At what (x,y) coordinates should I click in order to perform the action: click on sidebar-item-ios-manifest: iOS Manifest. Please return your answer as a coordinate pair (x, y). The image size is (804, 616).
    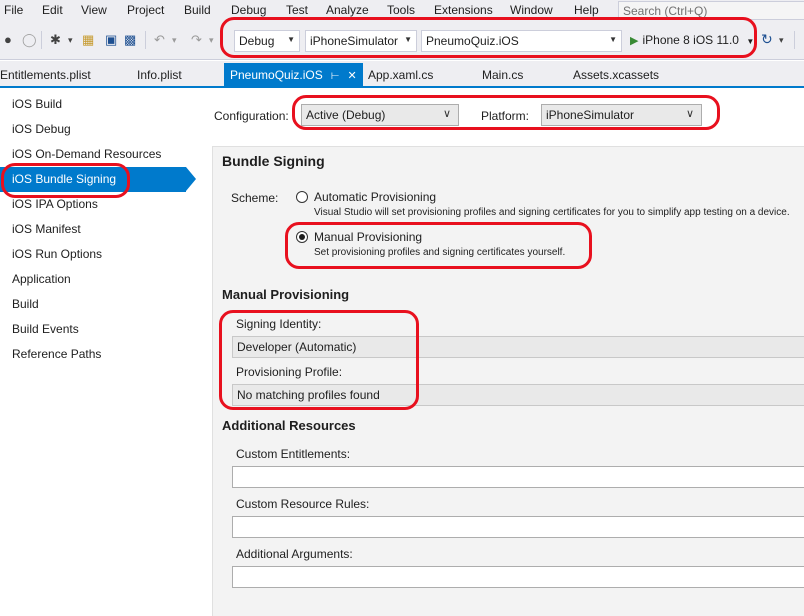
    Looking at the image, I should click on (98, 229).